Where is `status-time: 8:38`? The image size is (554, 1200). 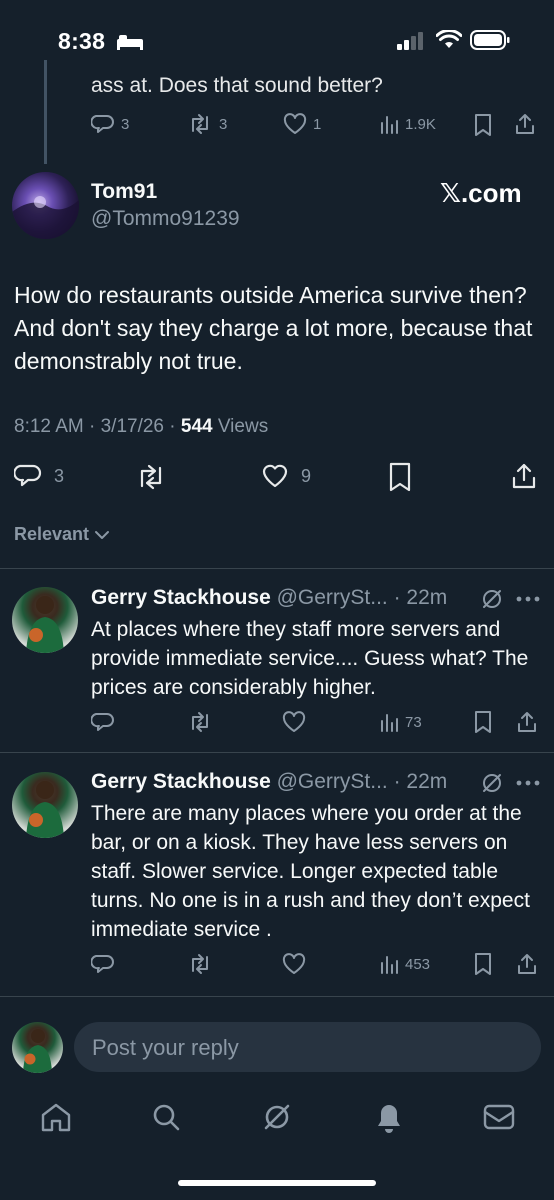
status-time: 8:38 is located at coordinates (82, 41).